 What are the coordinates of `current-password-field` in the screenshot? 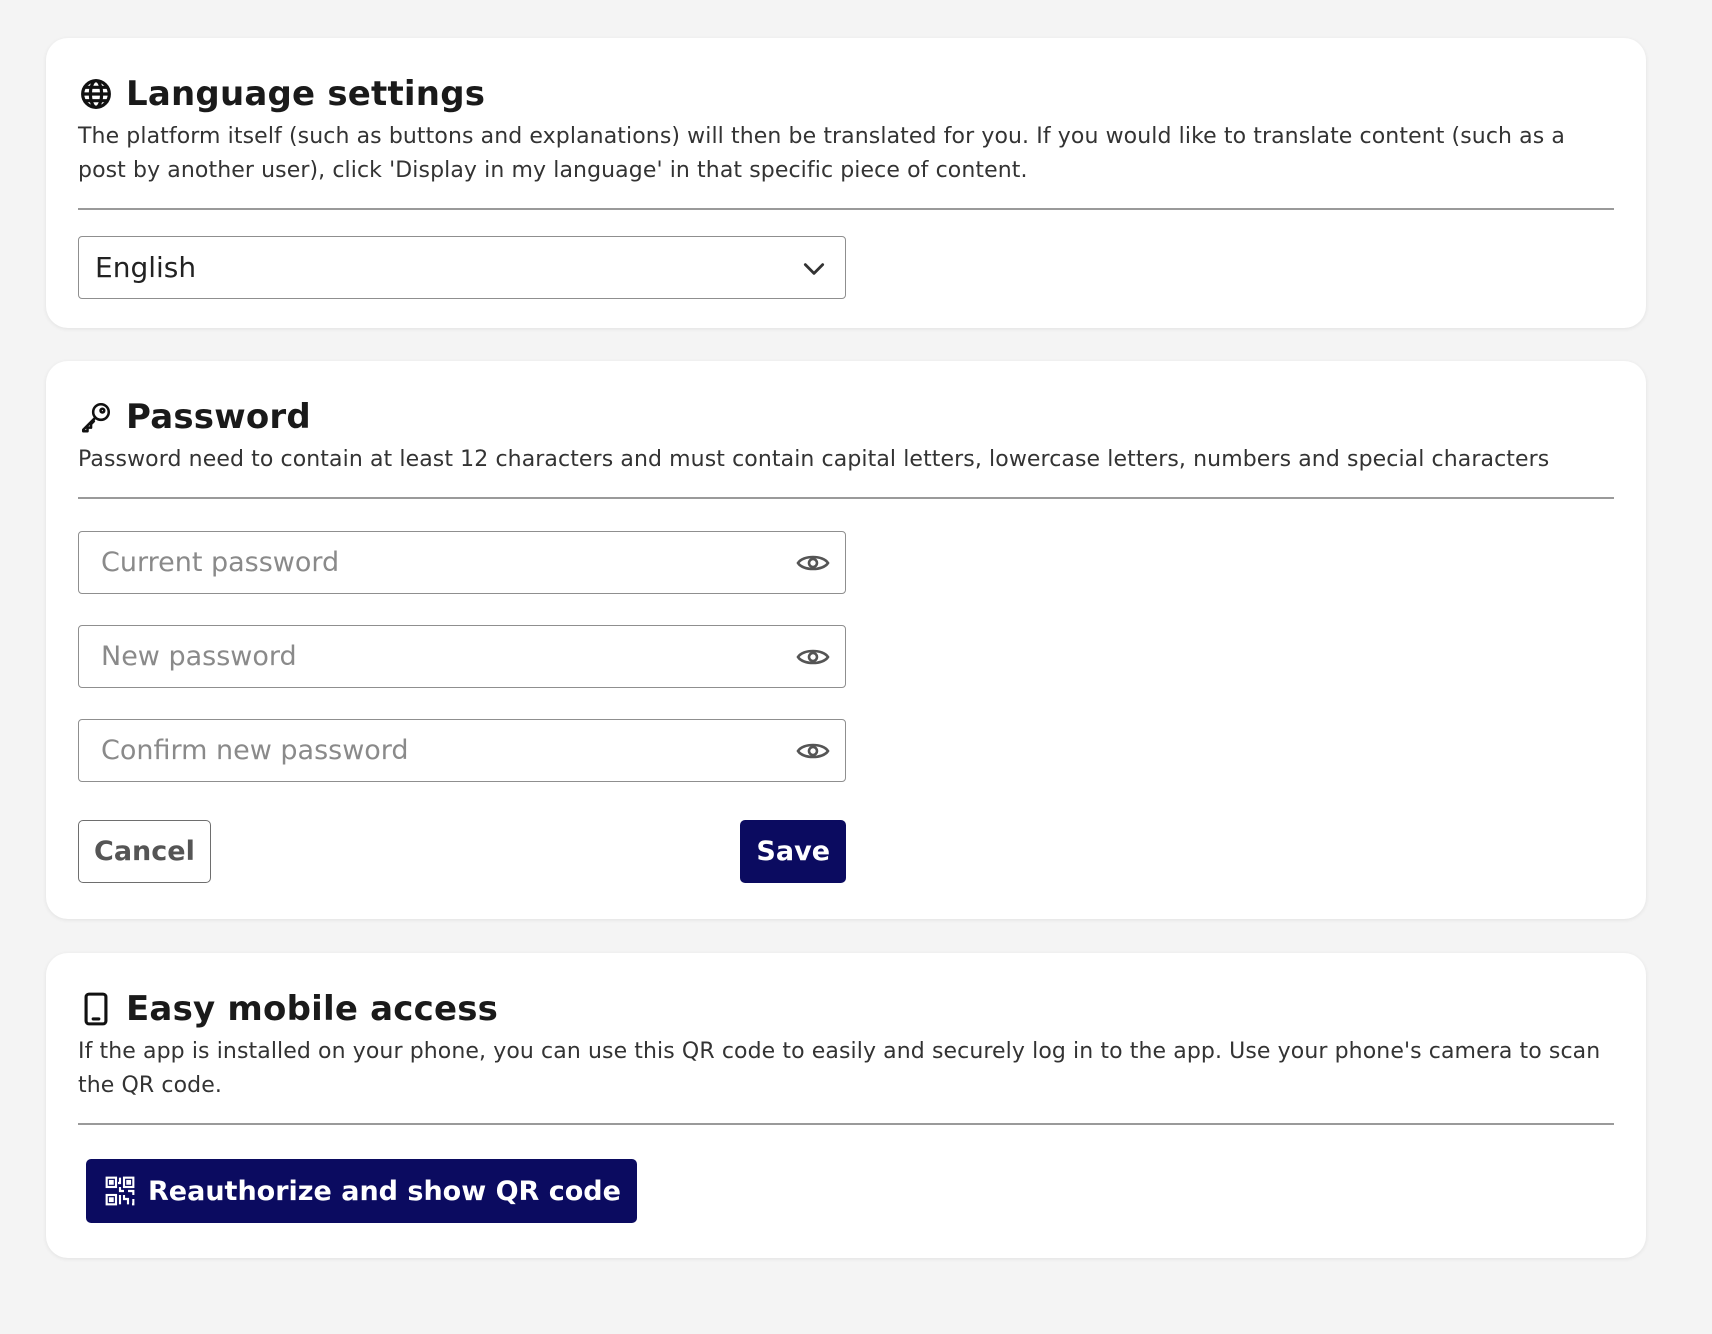 It's located at (462, 562).